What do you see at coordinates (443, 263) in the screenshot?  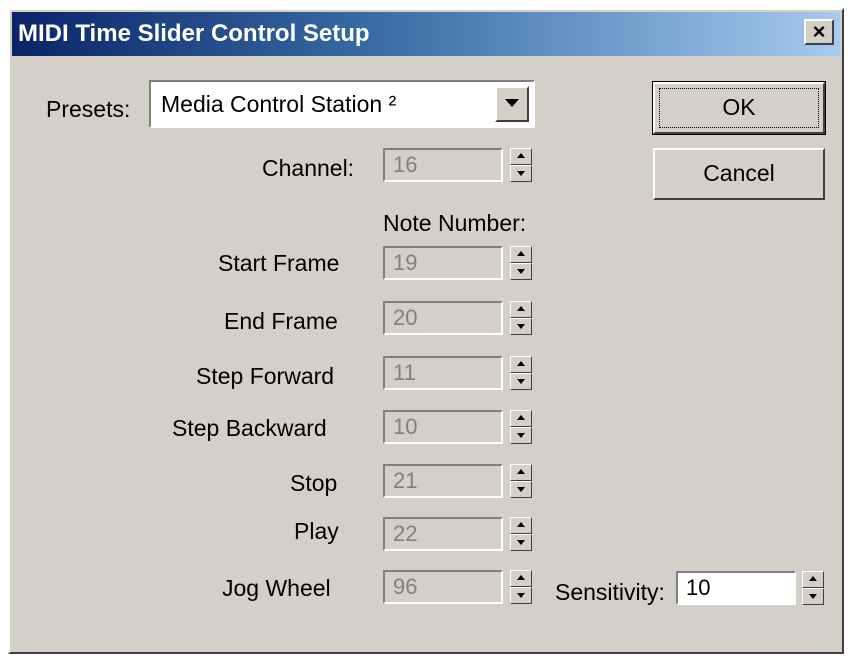 I see `start-frame-field: 19` at bounding box center [443, 263].